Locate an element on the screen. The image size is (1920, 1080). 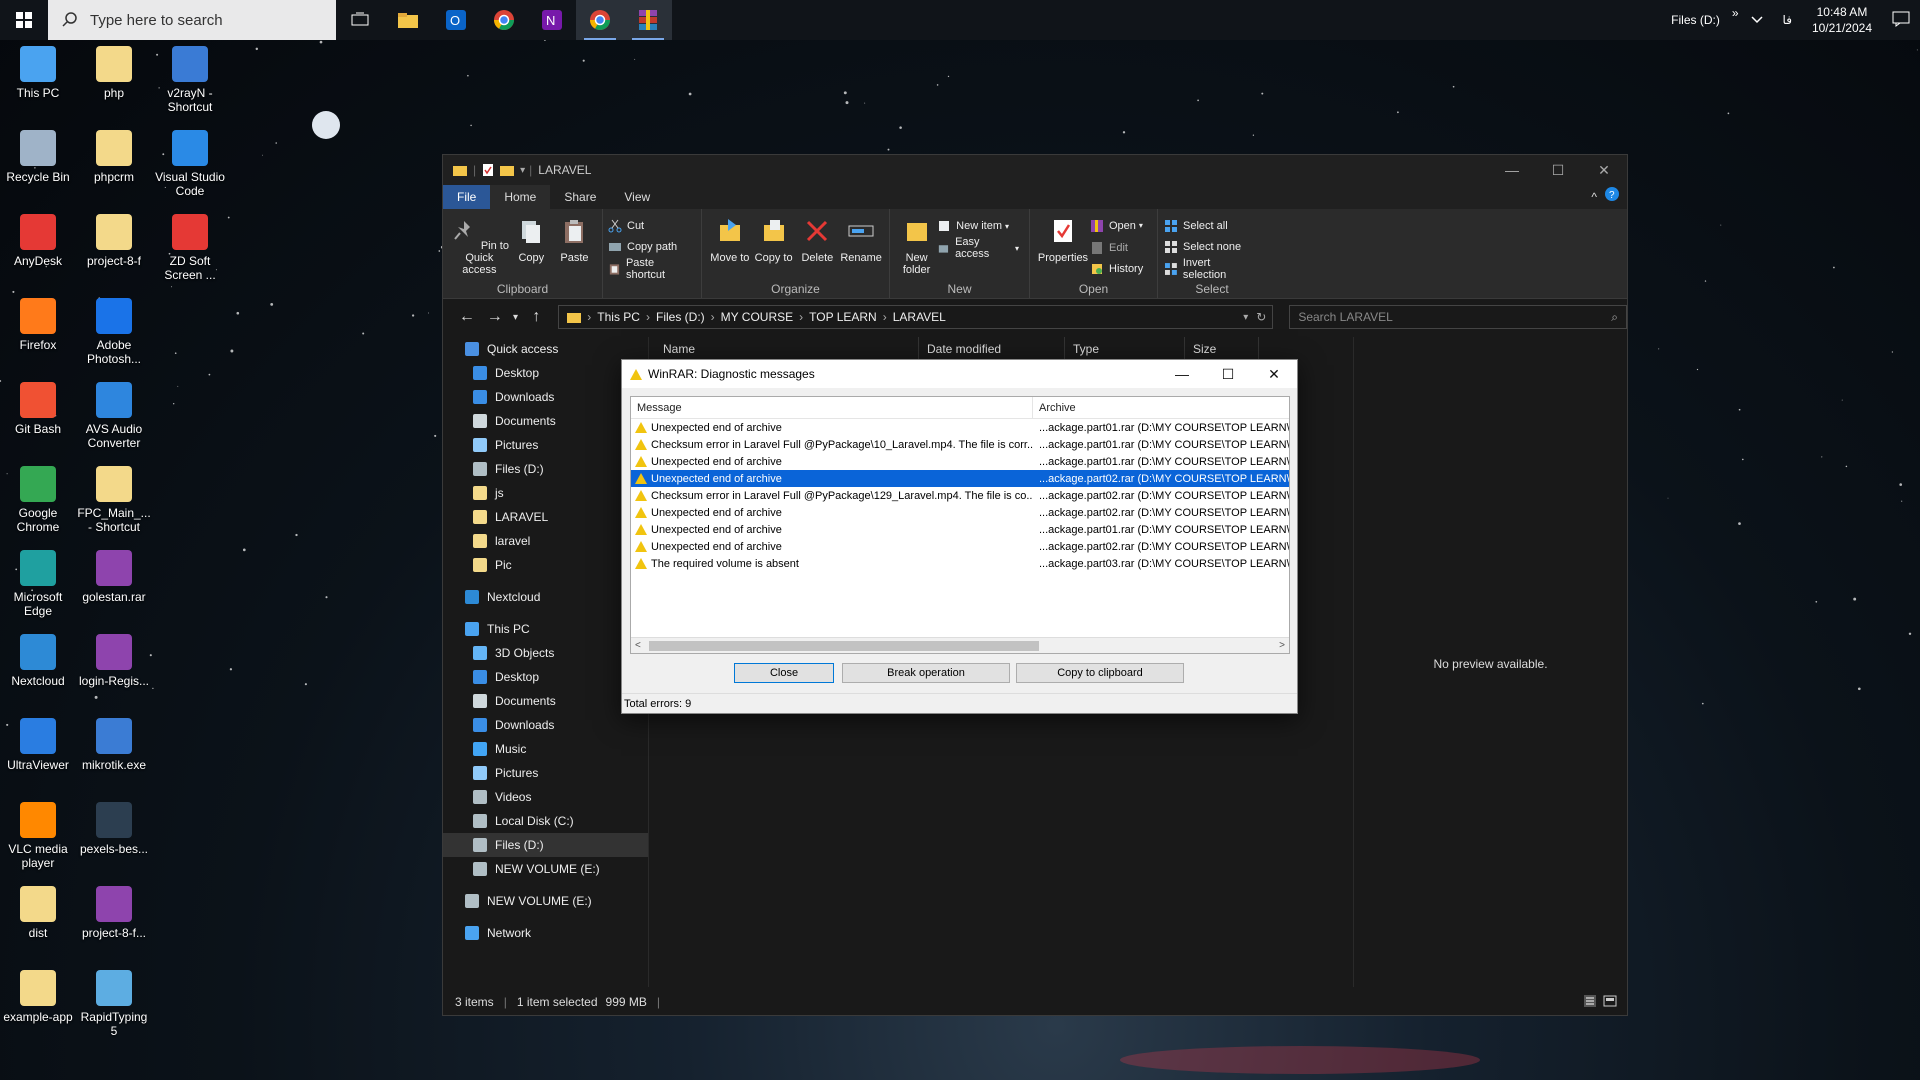
large-icons-view-icon is located at coordinates (1610, 1002).